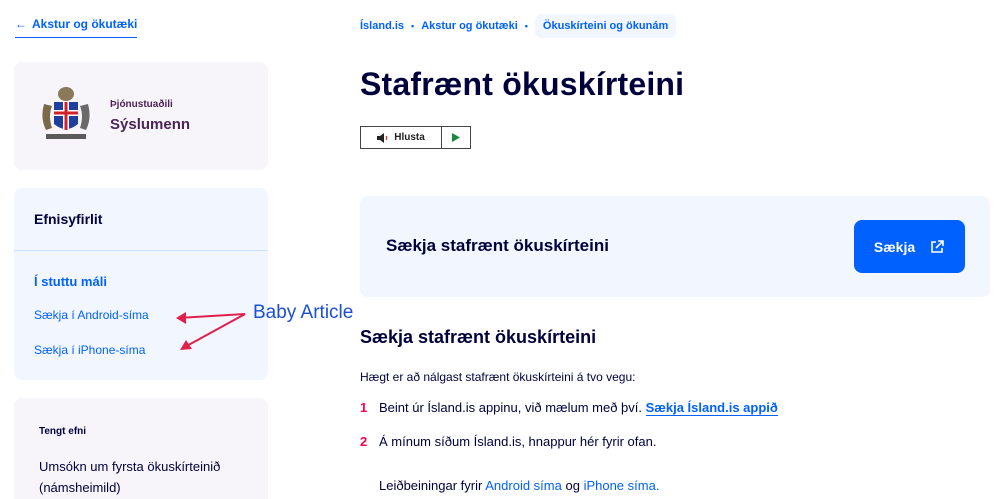 The height and width of the screenshot is (499, 1000). What do you see at coordinates (21, 24) in the screenshot?
I see `arrow-left-icon: ←` at bounding box center [21, 24].